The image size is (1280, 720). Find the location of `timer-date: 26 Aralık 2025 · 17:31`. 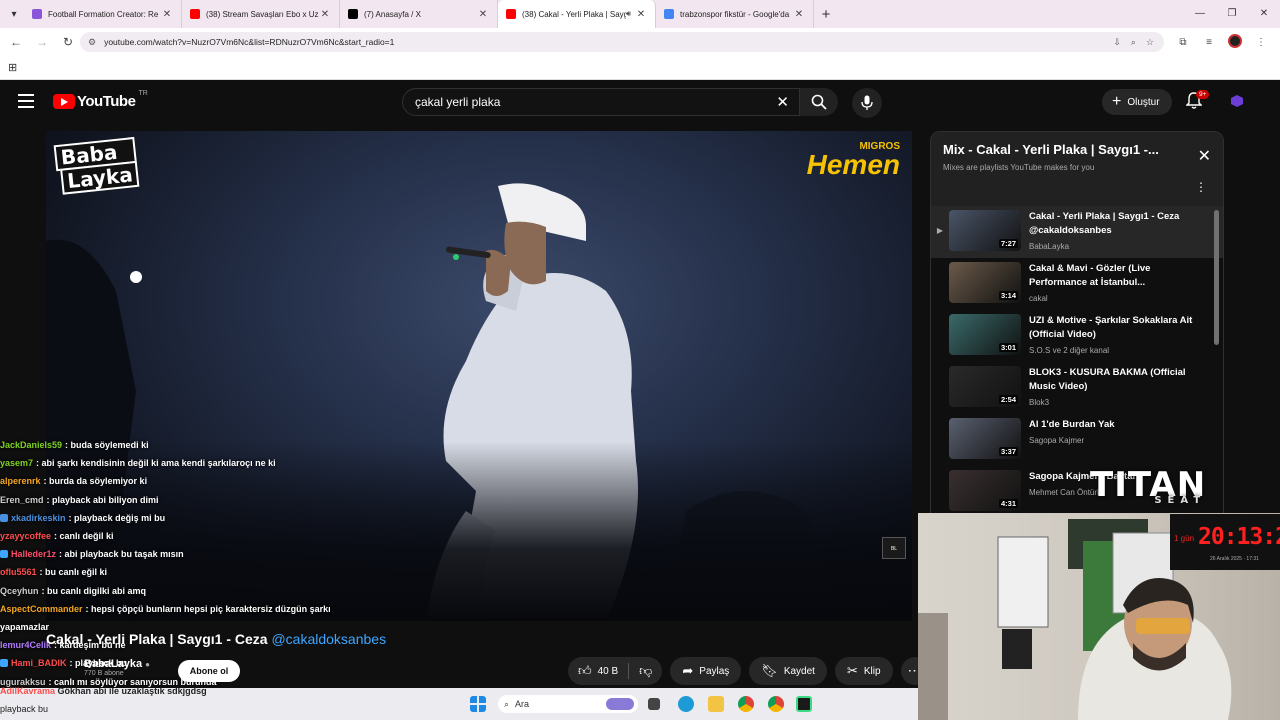

timer-date: 26 Aralık 2025 · 17:31 is located at coordinates (1234, 559).